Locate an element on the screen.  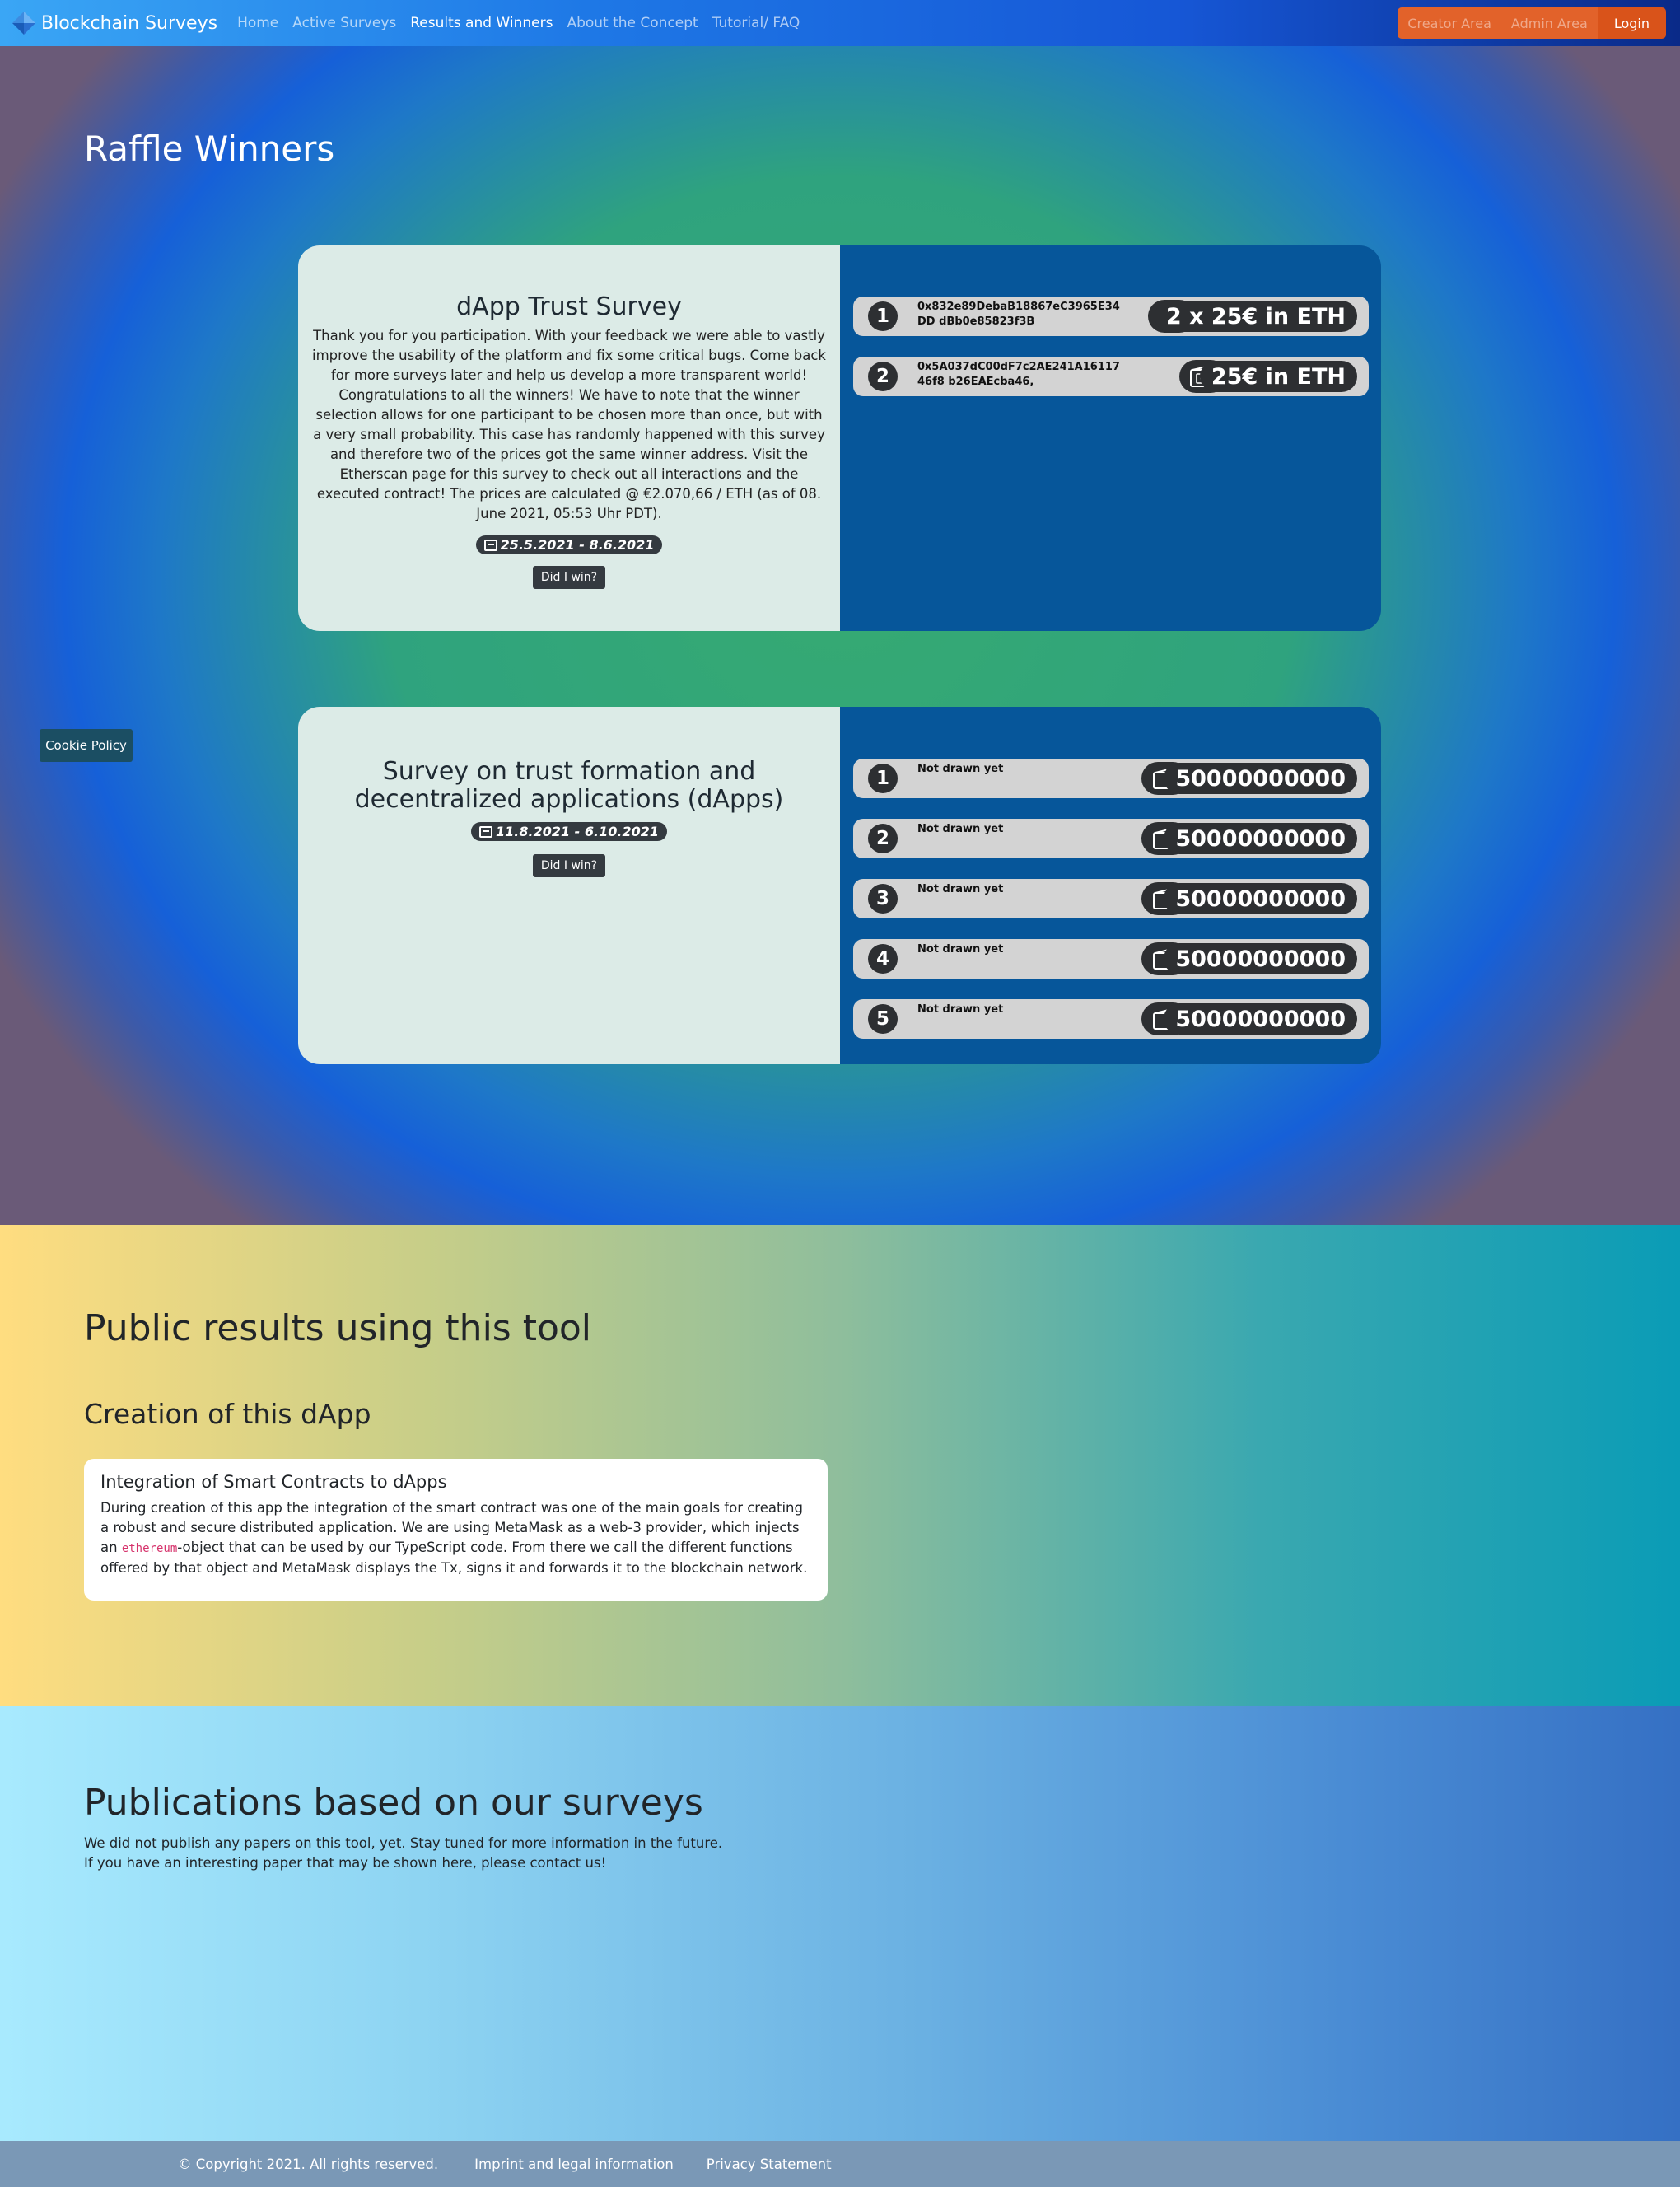
nav-home: Home is located at coordinates (257, 23).